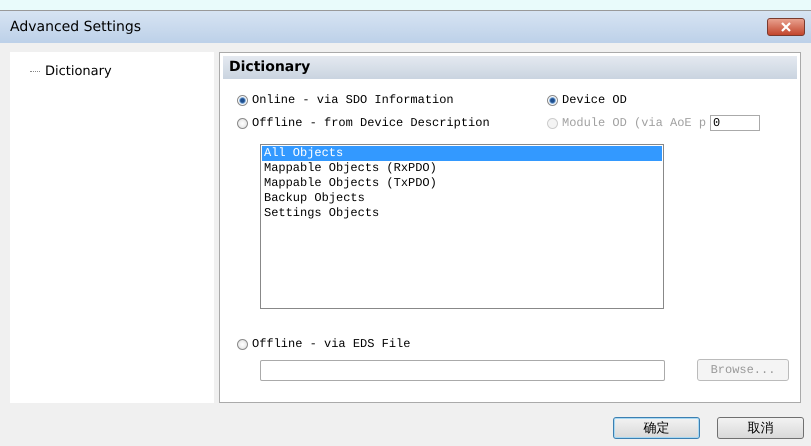 Image resolution: width=811 pixels, height=446 pixels. Describe the element at coordinates (76, 27) in the screenshot. I see `window-title: Advanced Settings` at that location.